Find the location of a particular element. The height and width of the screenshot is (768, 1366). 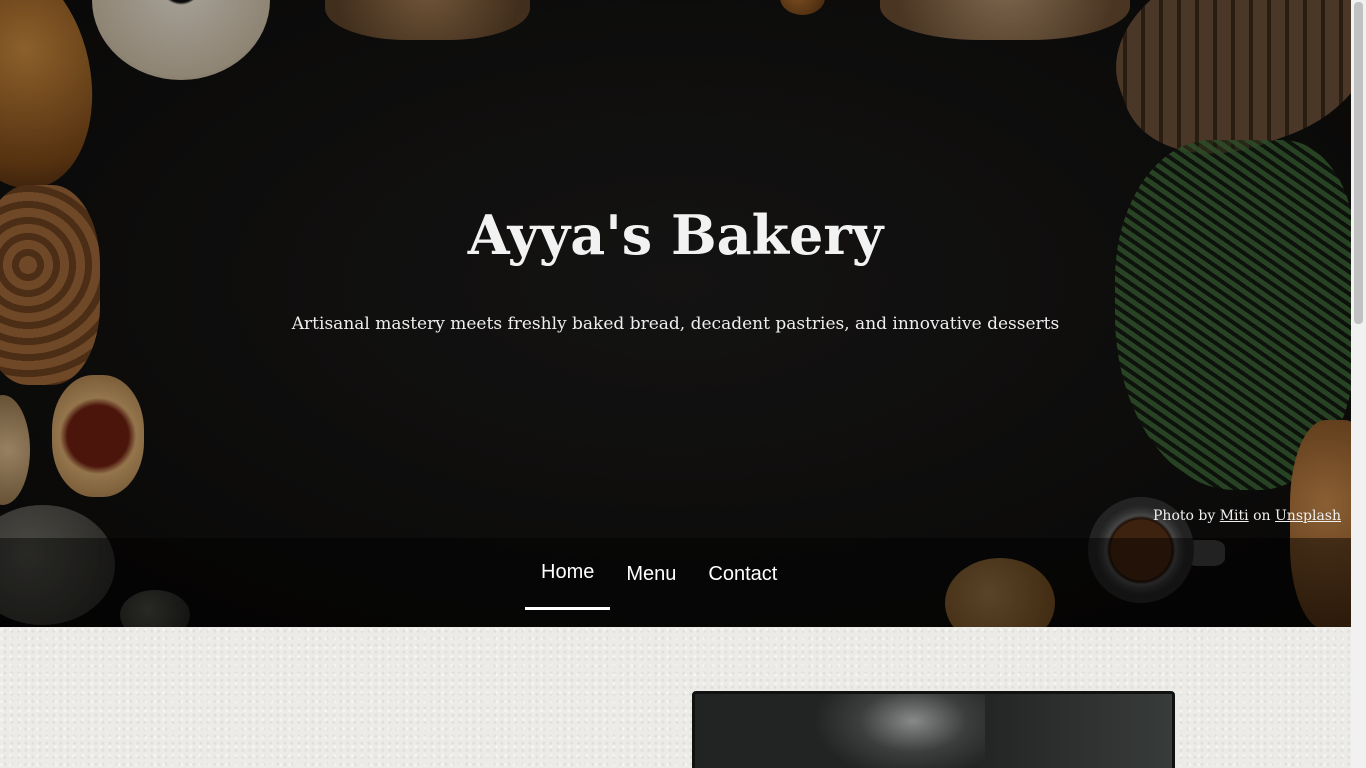

feature-image is located at coordinates (933, 729).